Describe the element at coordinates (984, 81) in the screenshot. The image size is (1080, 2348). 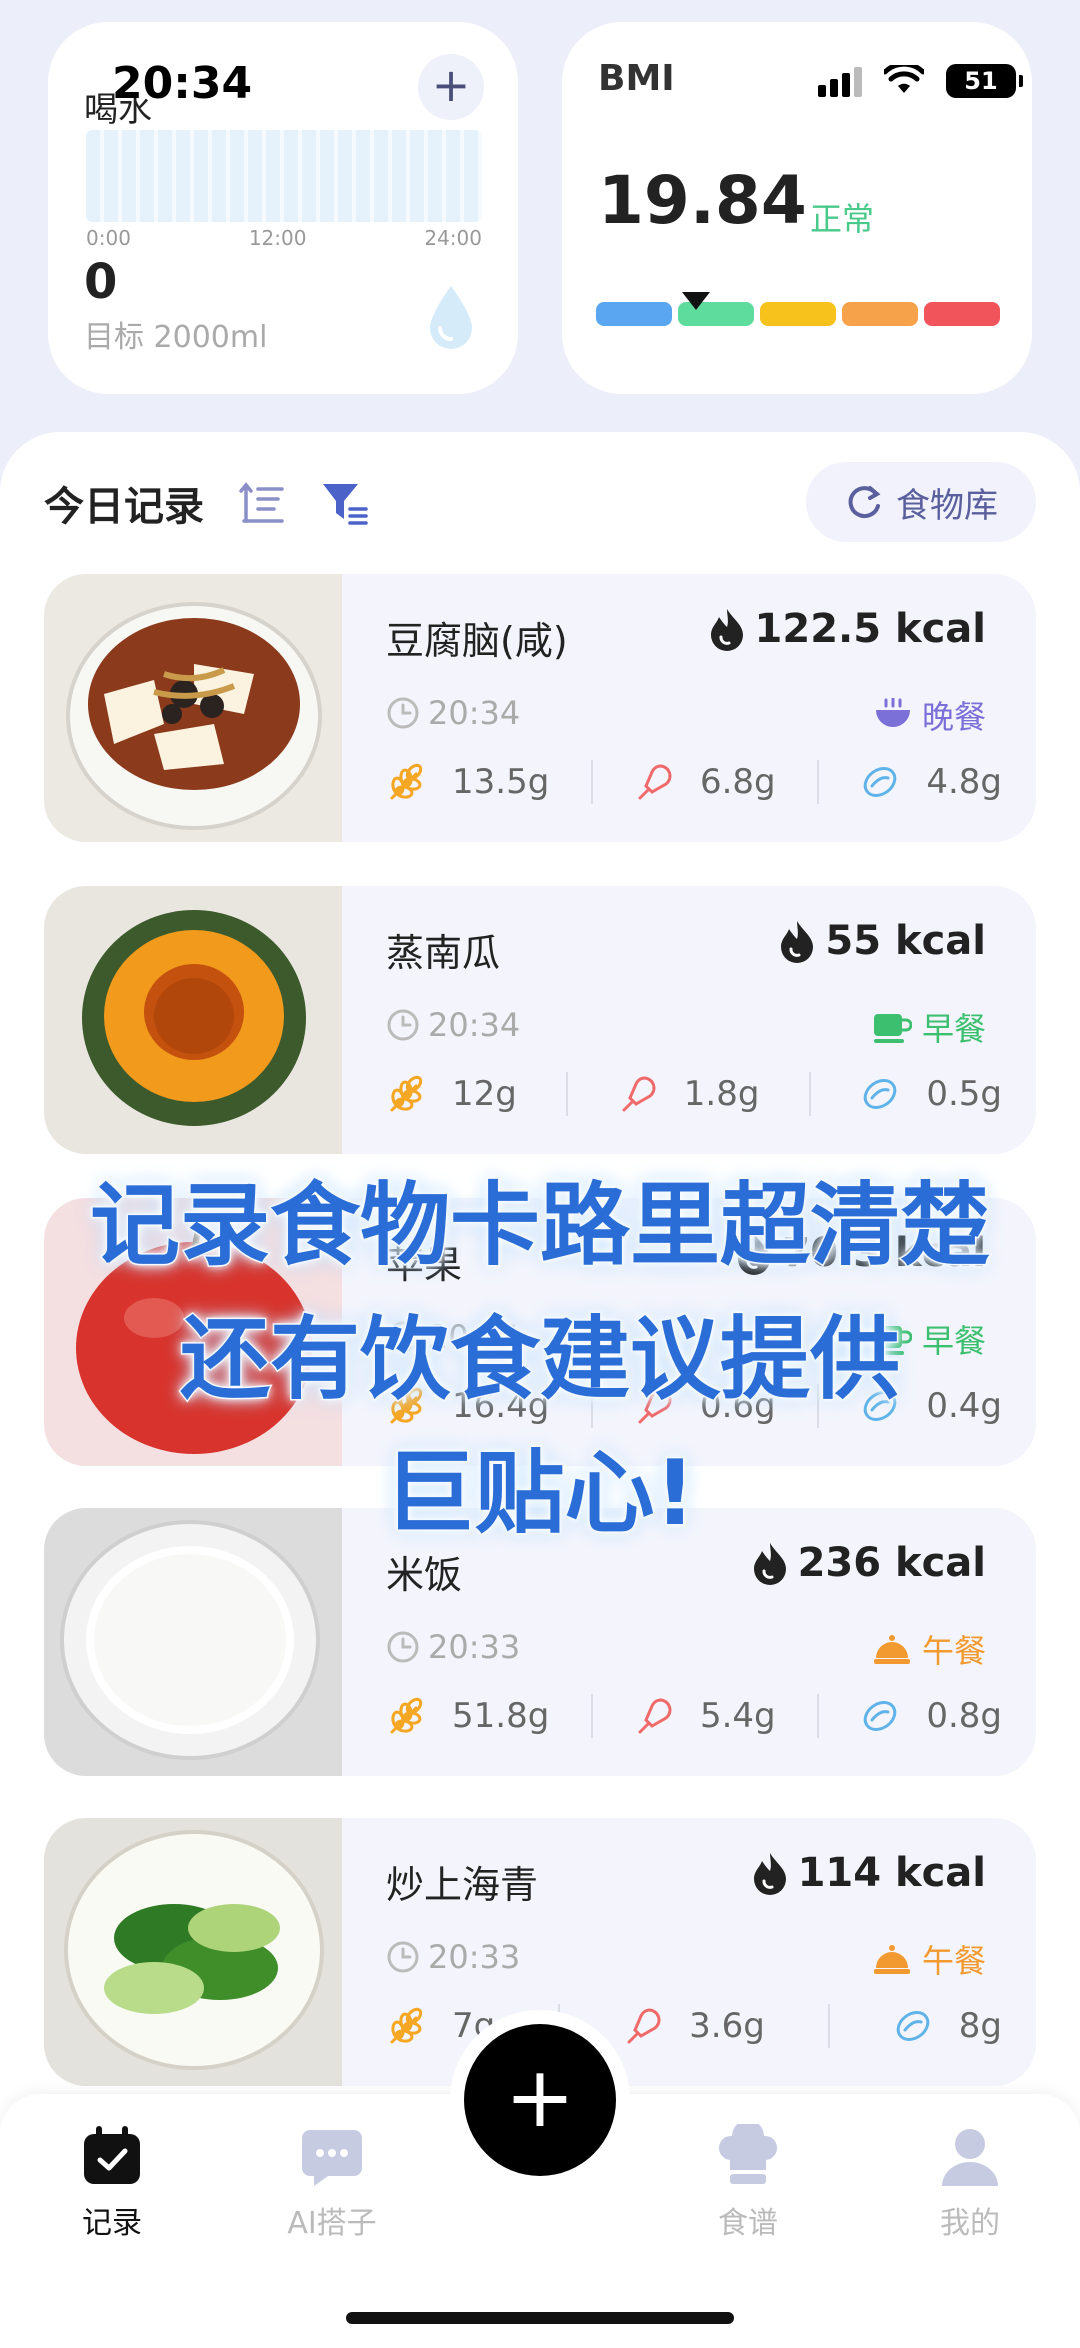
I see `battery-icon: 51` at that location.